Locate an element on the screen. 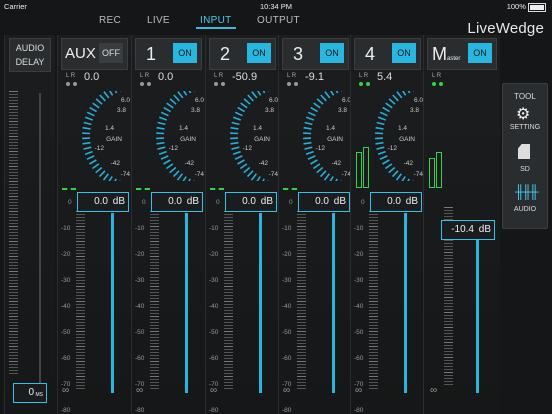  master-fader-value: -10.4 is located at coordinates (462, 229).